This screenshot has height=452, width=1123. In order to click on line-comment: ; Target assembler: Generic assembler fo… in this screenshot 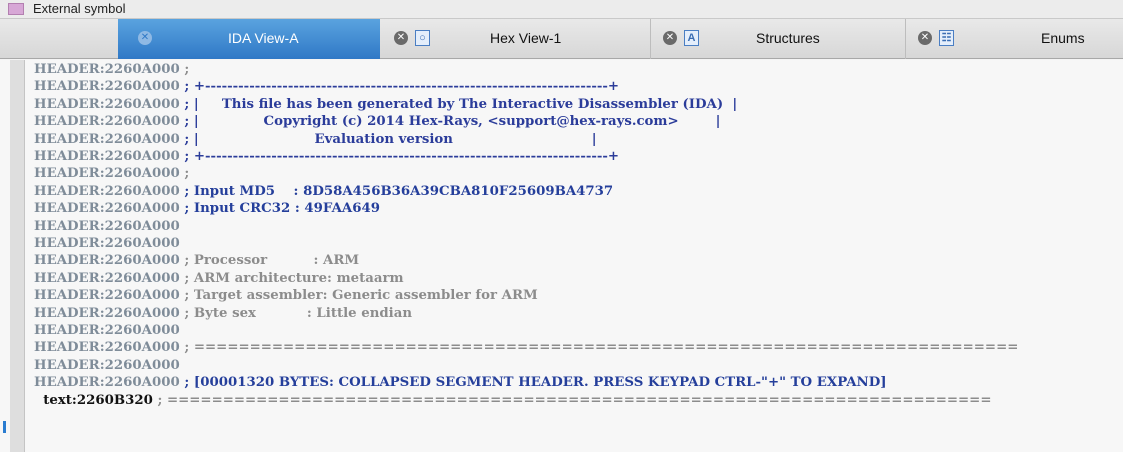, I will do `click(358, 296)`.